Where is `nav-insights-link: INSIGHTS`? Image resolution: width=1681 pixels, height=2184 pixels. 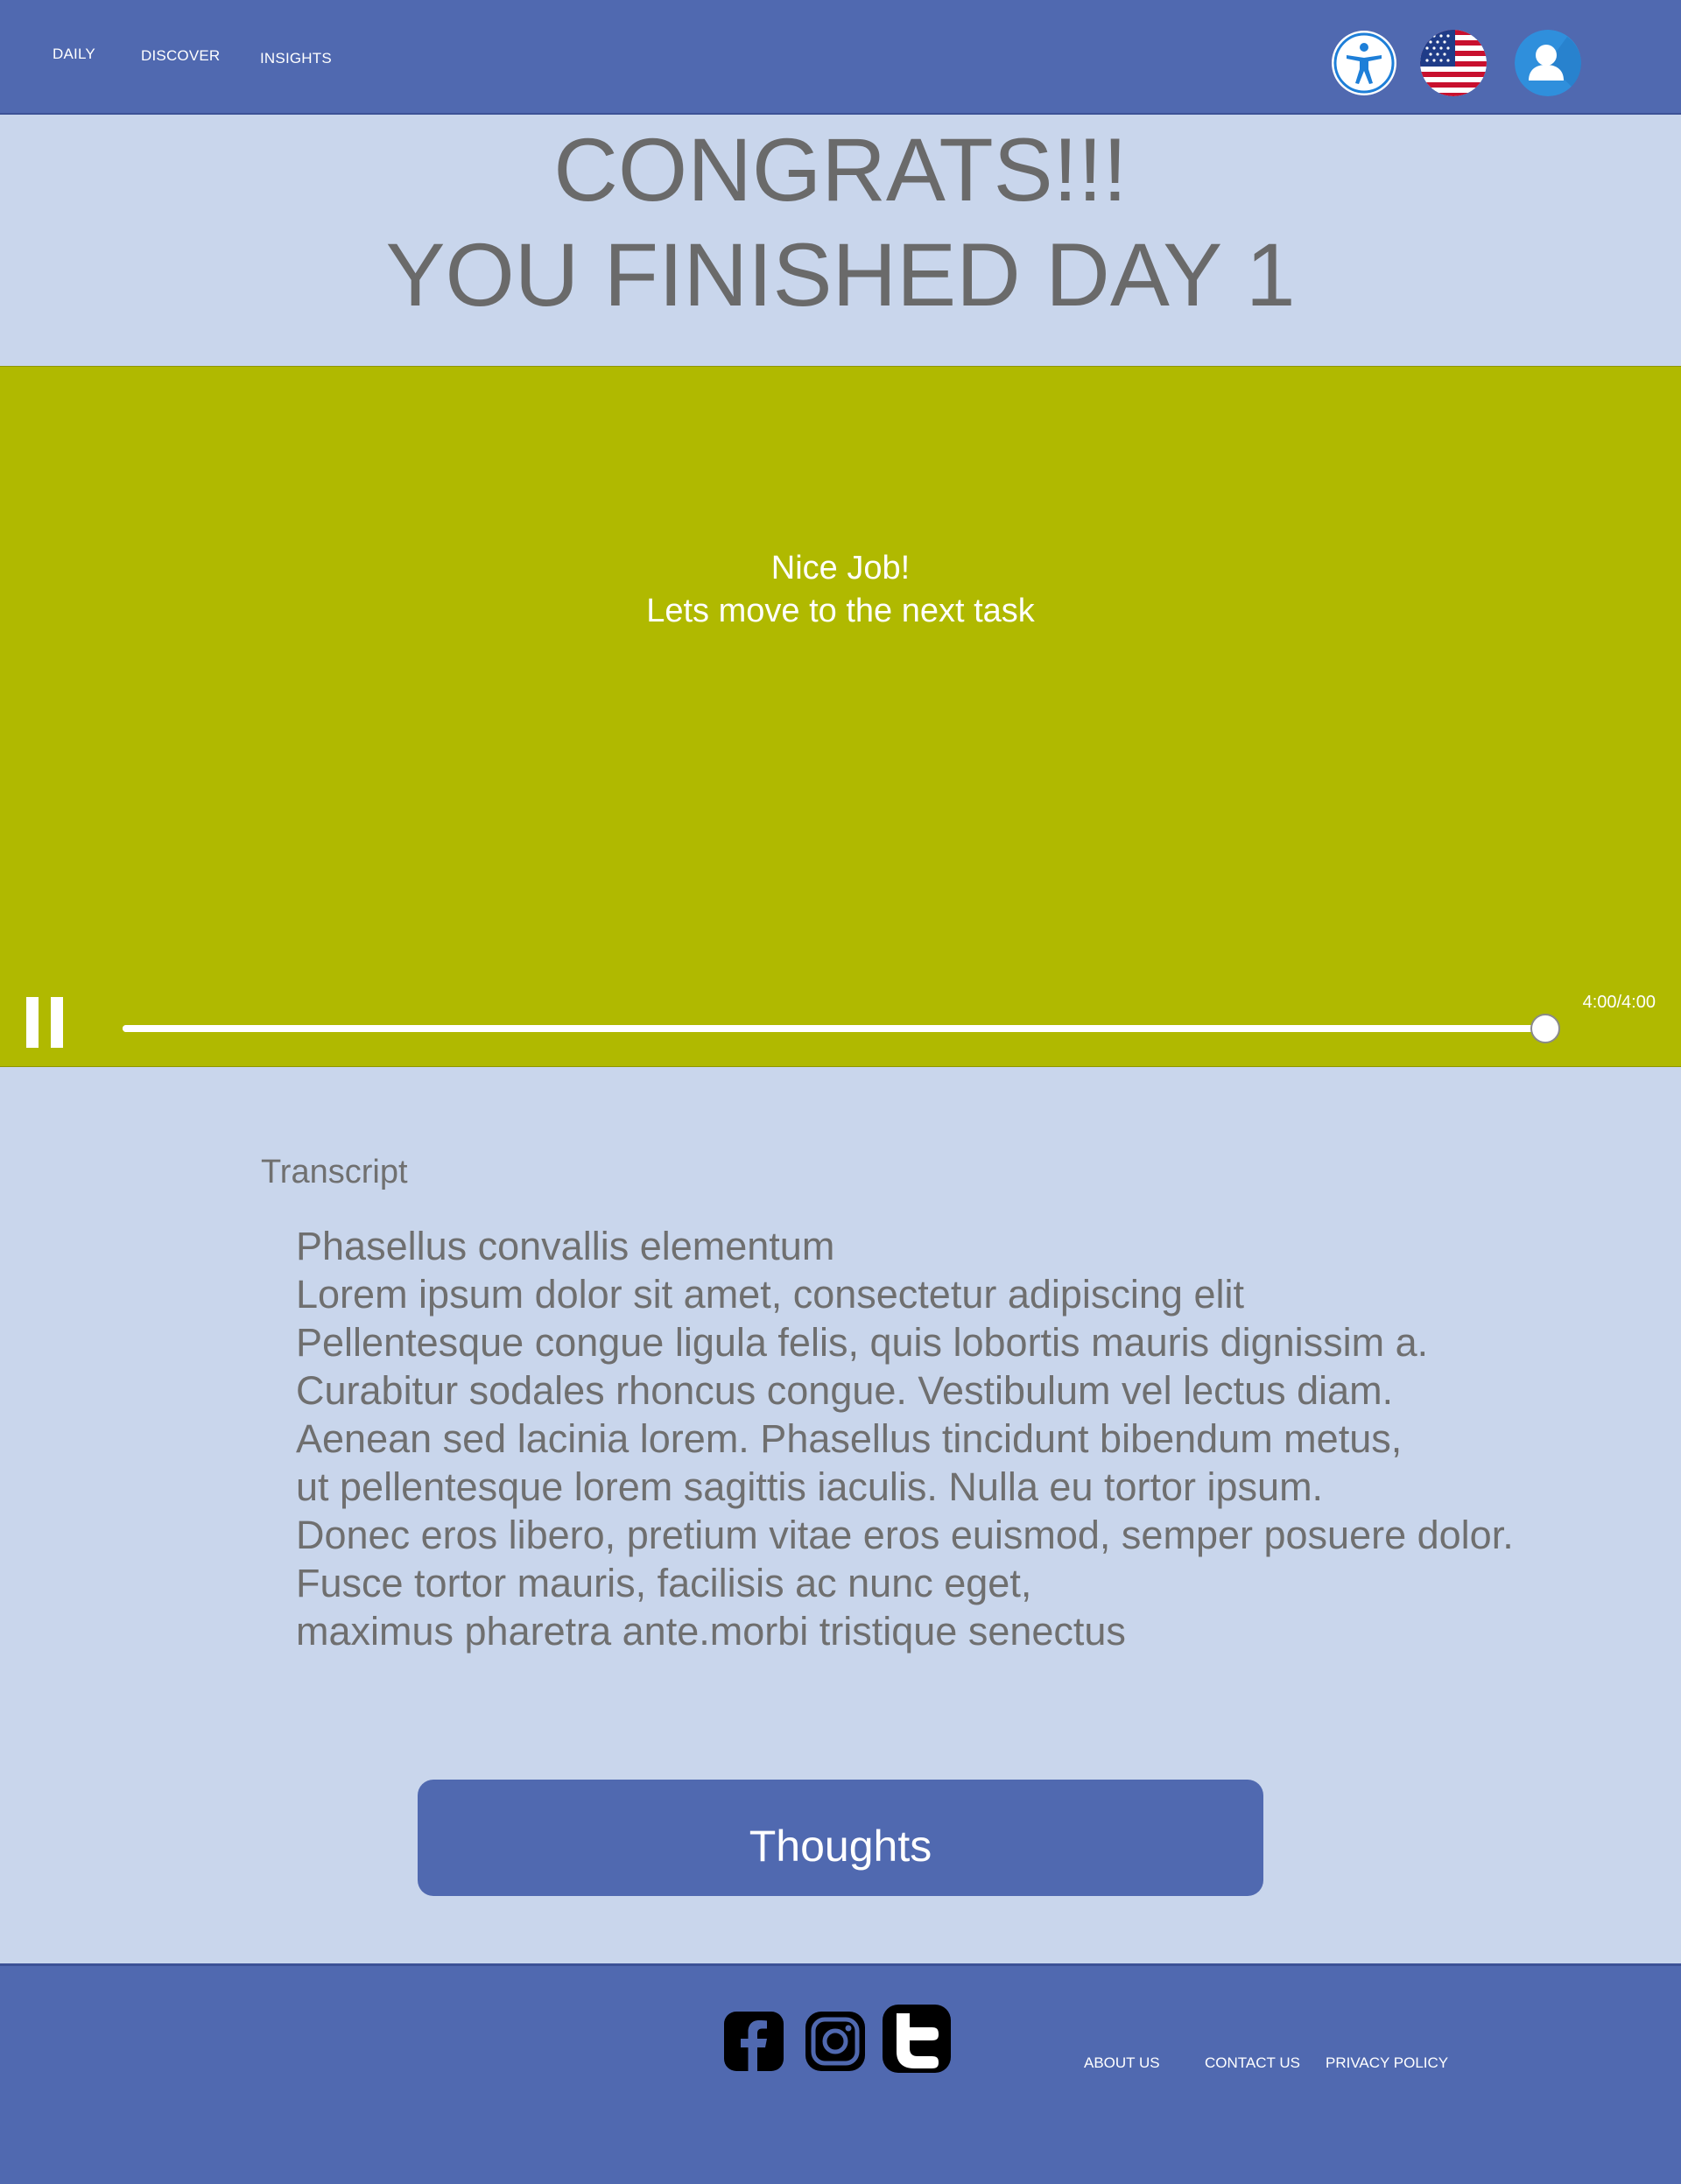
nav-insights-link: INSIGHTS is located at coordinates (296, 58).